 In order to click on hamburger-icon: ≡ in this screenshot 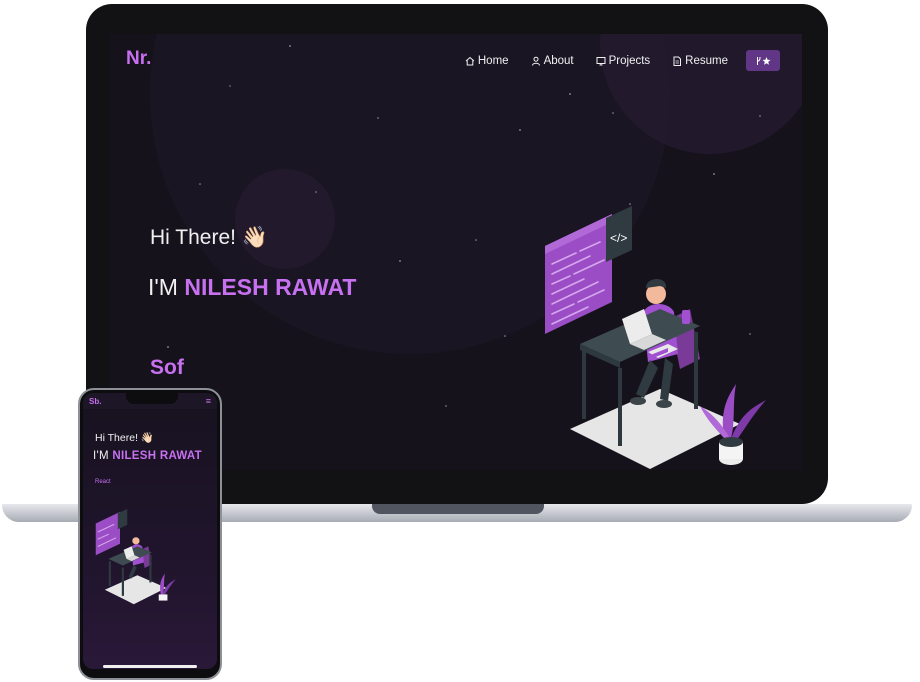, I will do `click(208, 401)`.